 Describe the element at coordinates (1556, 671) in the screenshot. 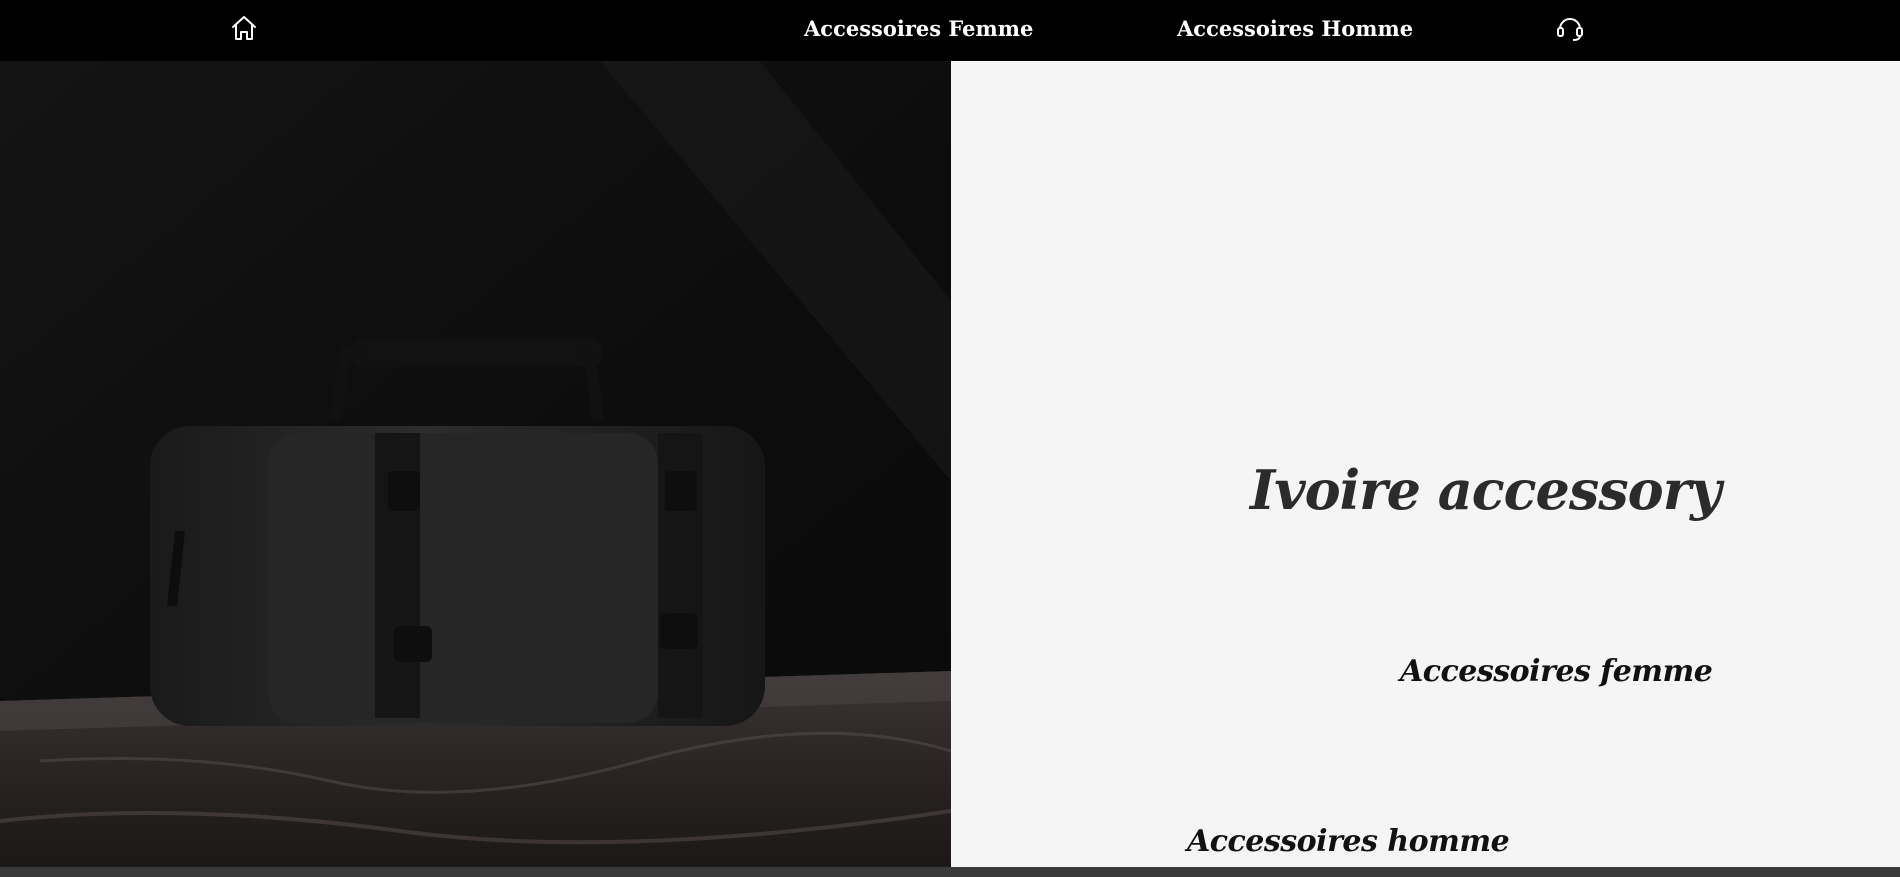

I see `accessoires-femme-link: Accessoires femme` at that location.